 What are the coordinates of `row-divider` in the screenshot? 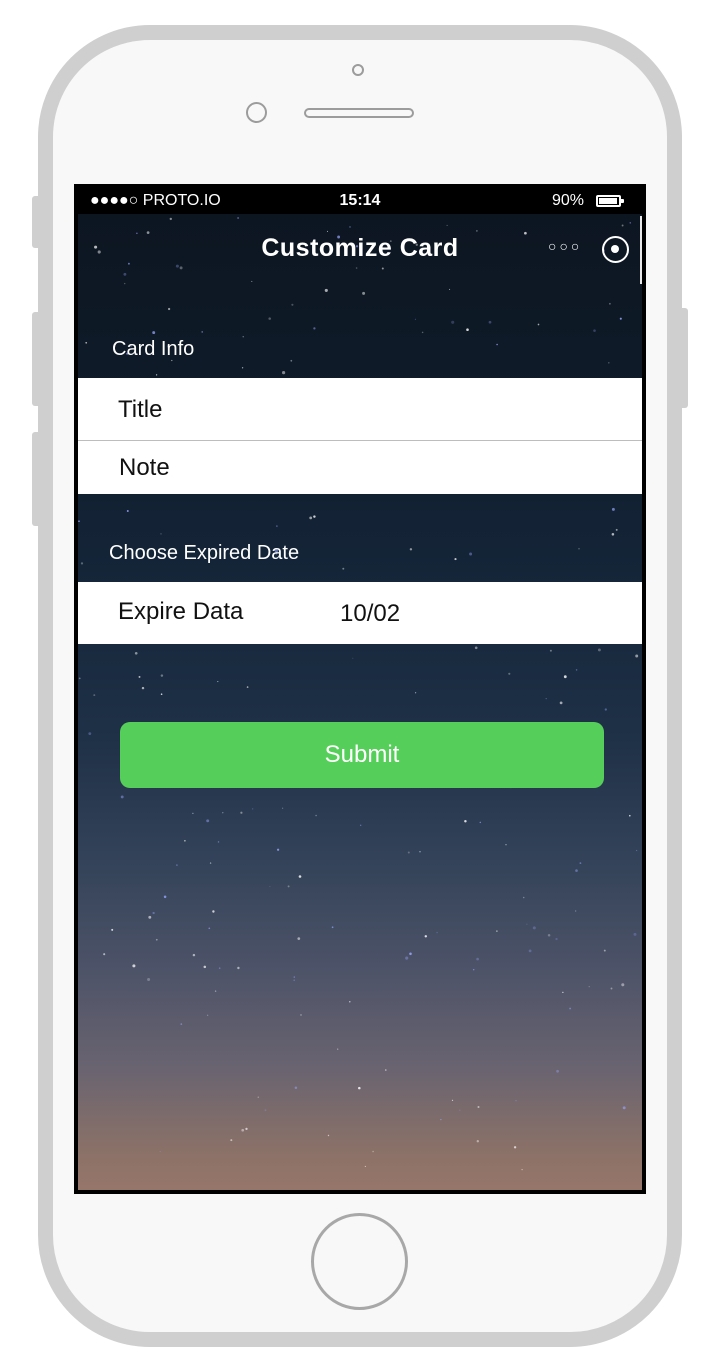 It's located at (360, 440).